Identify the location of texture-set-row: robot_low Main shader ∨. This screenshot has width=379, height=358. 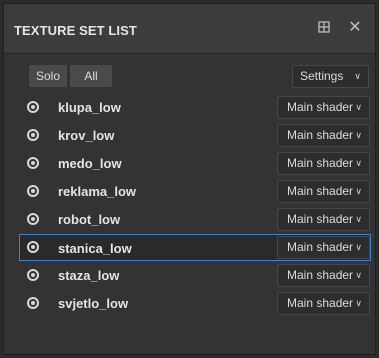
(195, 219).